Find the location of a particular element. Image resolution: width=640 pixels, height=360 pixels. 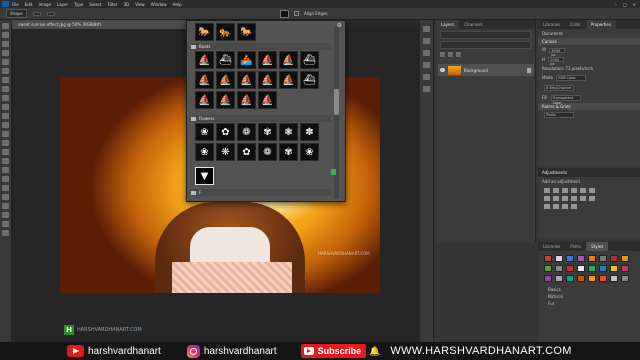

lock-position-icon is located at coordinates (450, 54).